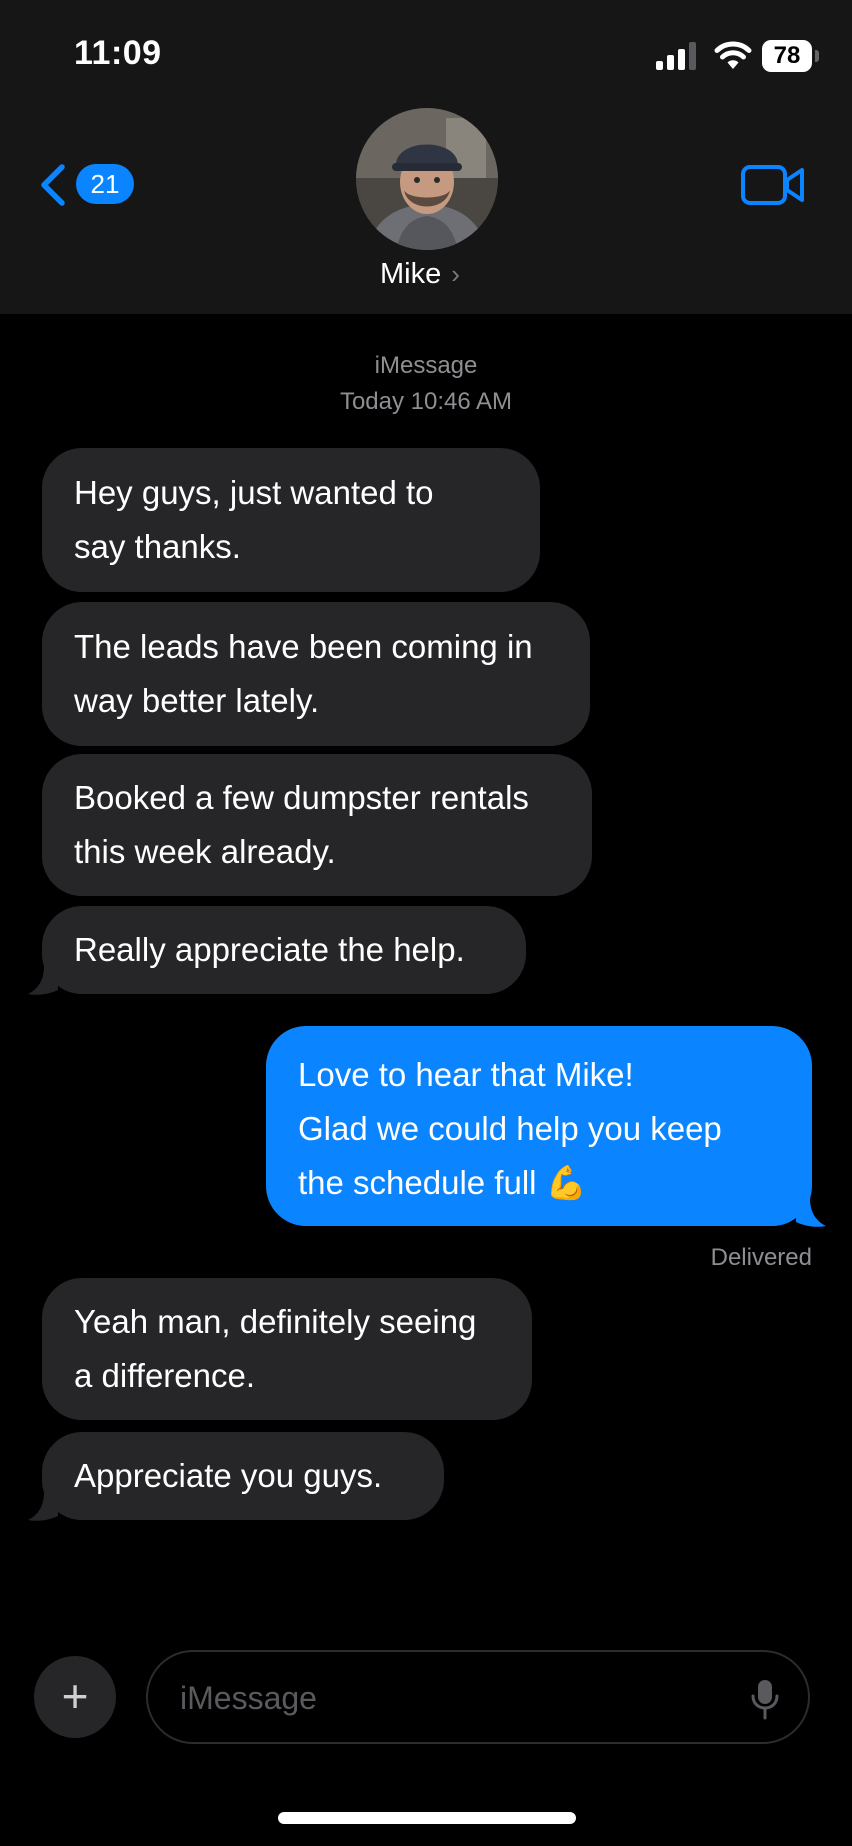 This screenshot has height=1846, width=852. Describe the element at coordinates (427, 1818) in the screenshot. I see `home-indicator` at that location.